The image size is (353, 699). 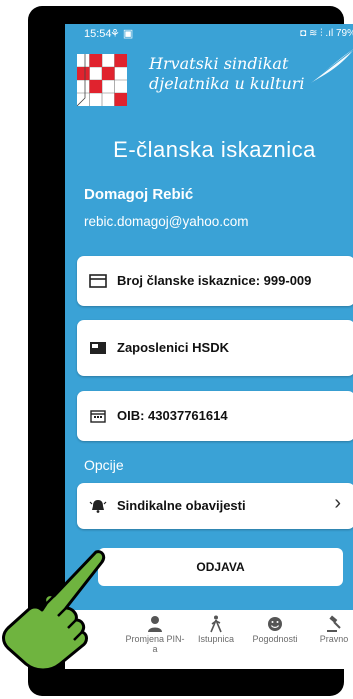 I want to click on nav-item-change-pin: Promjena PIN-a, so click(x=155, y=634).